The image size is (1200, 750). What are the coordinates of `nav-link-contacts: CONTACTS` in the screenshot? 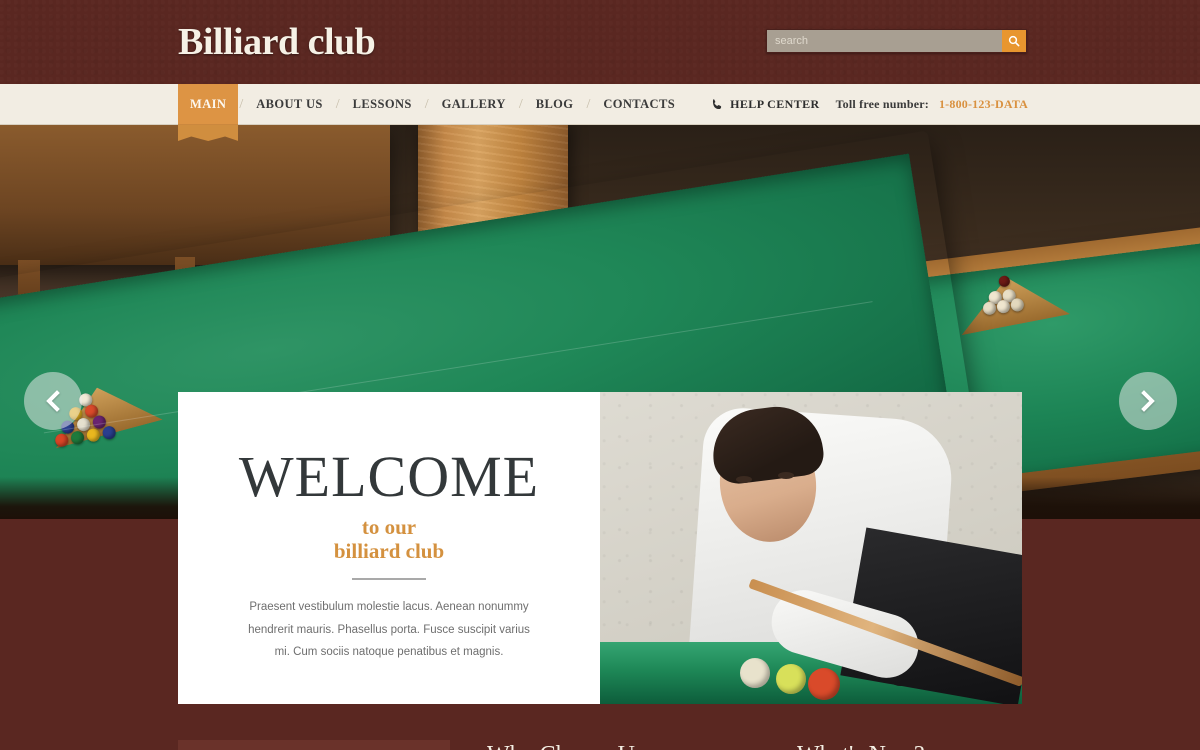 It's located at (639, 104).